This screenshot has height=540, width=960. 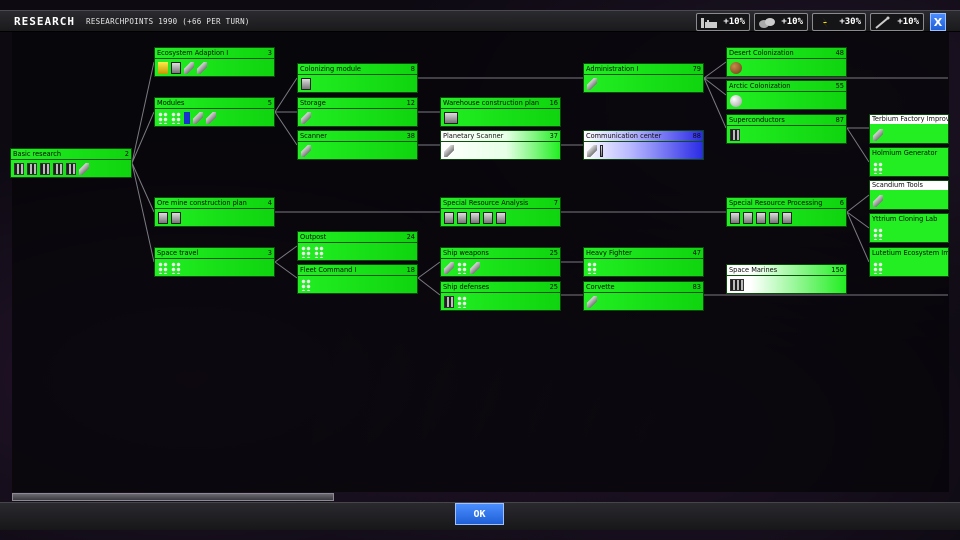 What do you see at coordinates (500, 145) in the screenshot?
I see `tech-planetary-scanner: Planetary Scanner 37` at bounding box center [500, 145].